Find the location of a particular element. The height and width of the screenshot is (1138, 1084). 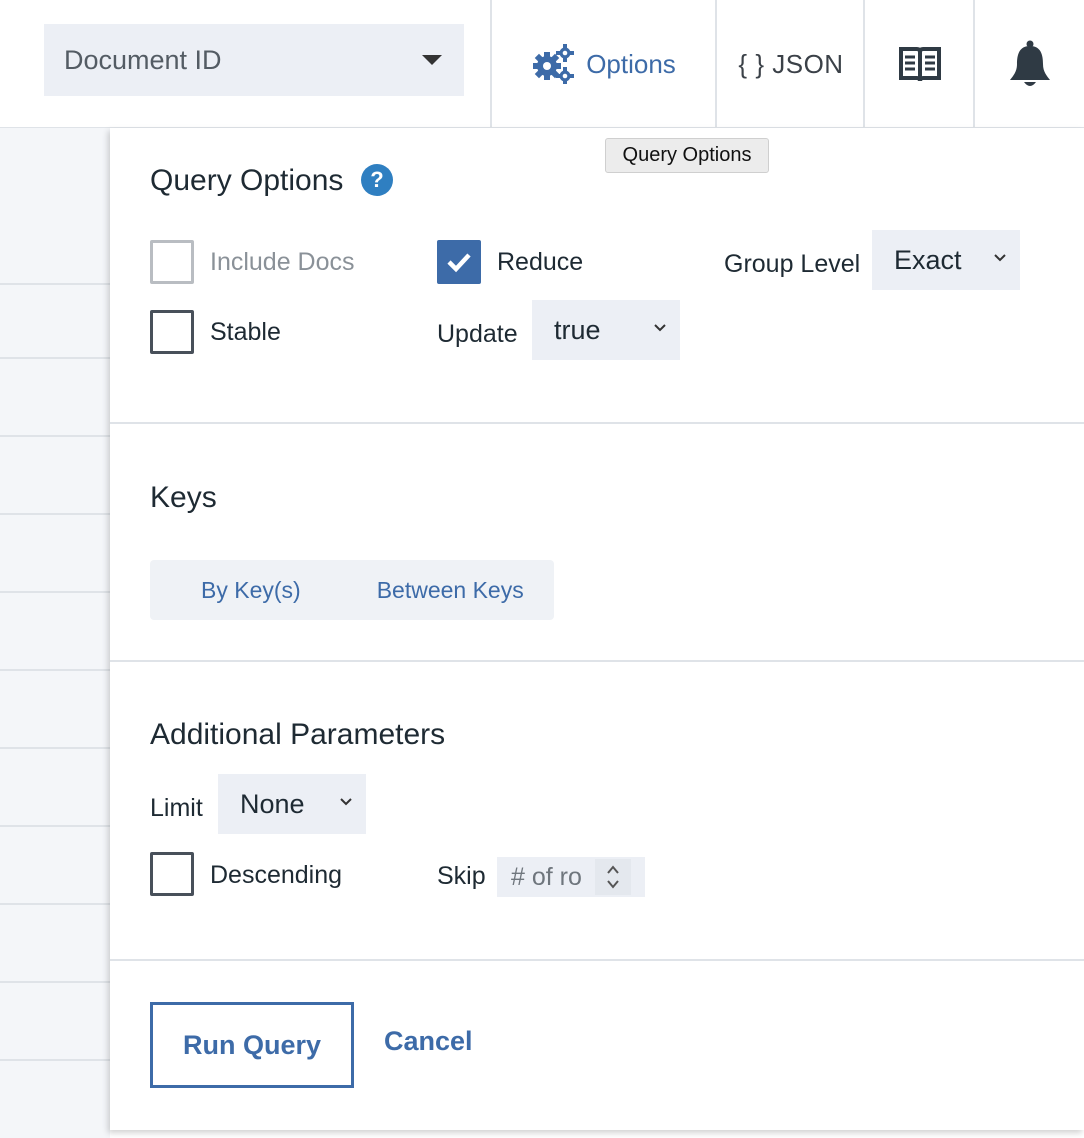

cancel-button: Cancel is located at coordinates (428, 1041).